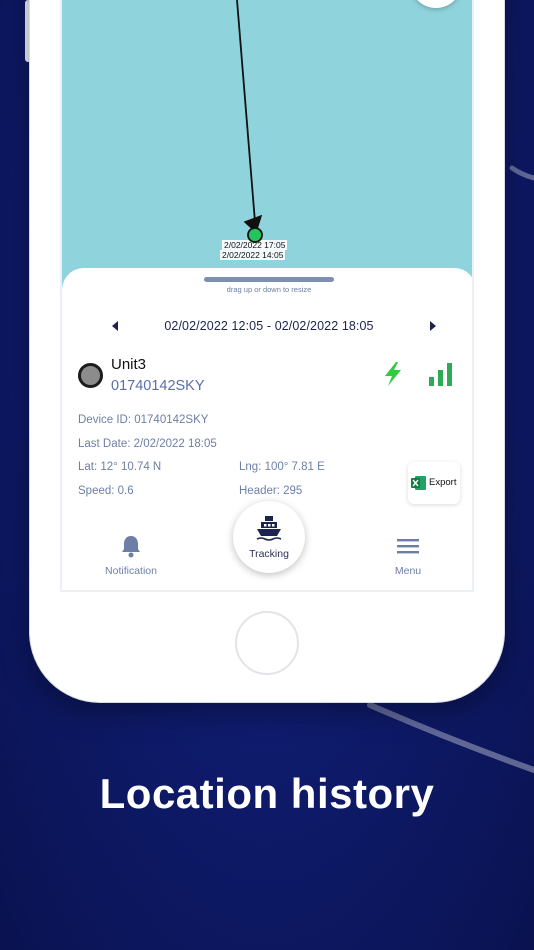  I want to click on signal-bars-icon, so click(440, 374).